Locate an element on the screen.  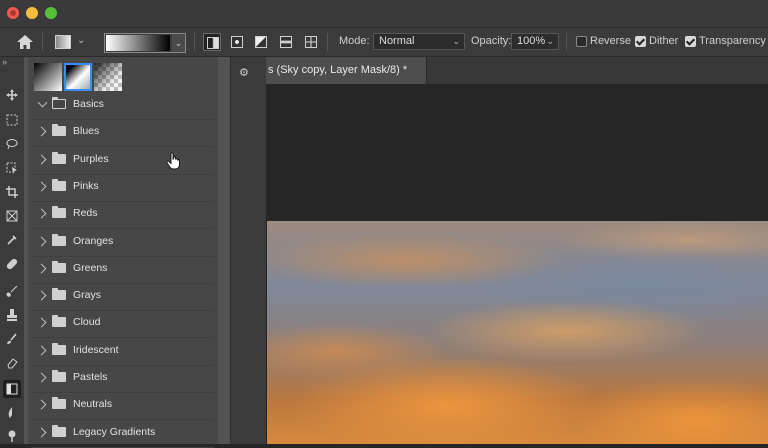
dither-checkbox is located at coordinates (640, 41).